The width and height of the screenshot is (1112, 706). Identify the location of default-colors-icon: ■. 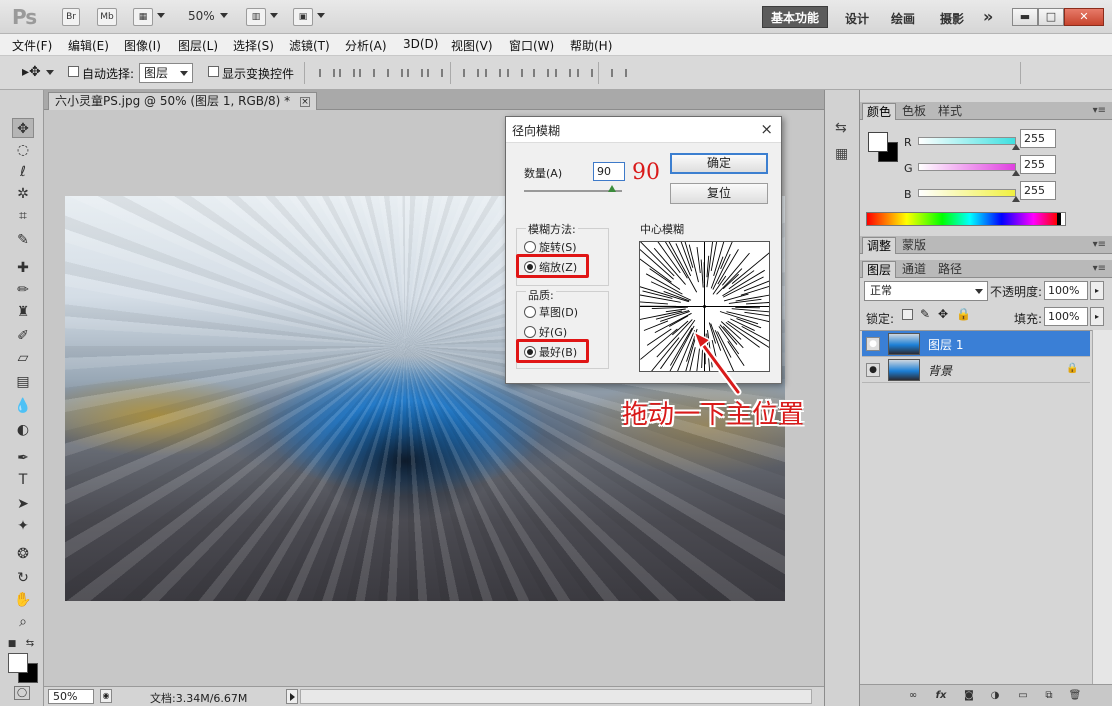
(12, 644).